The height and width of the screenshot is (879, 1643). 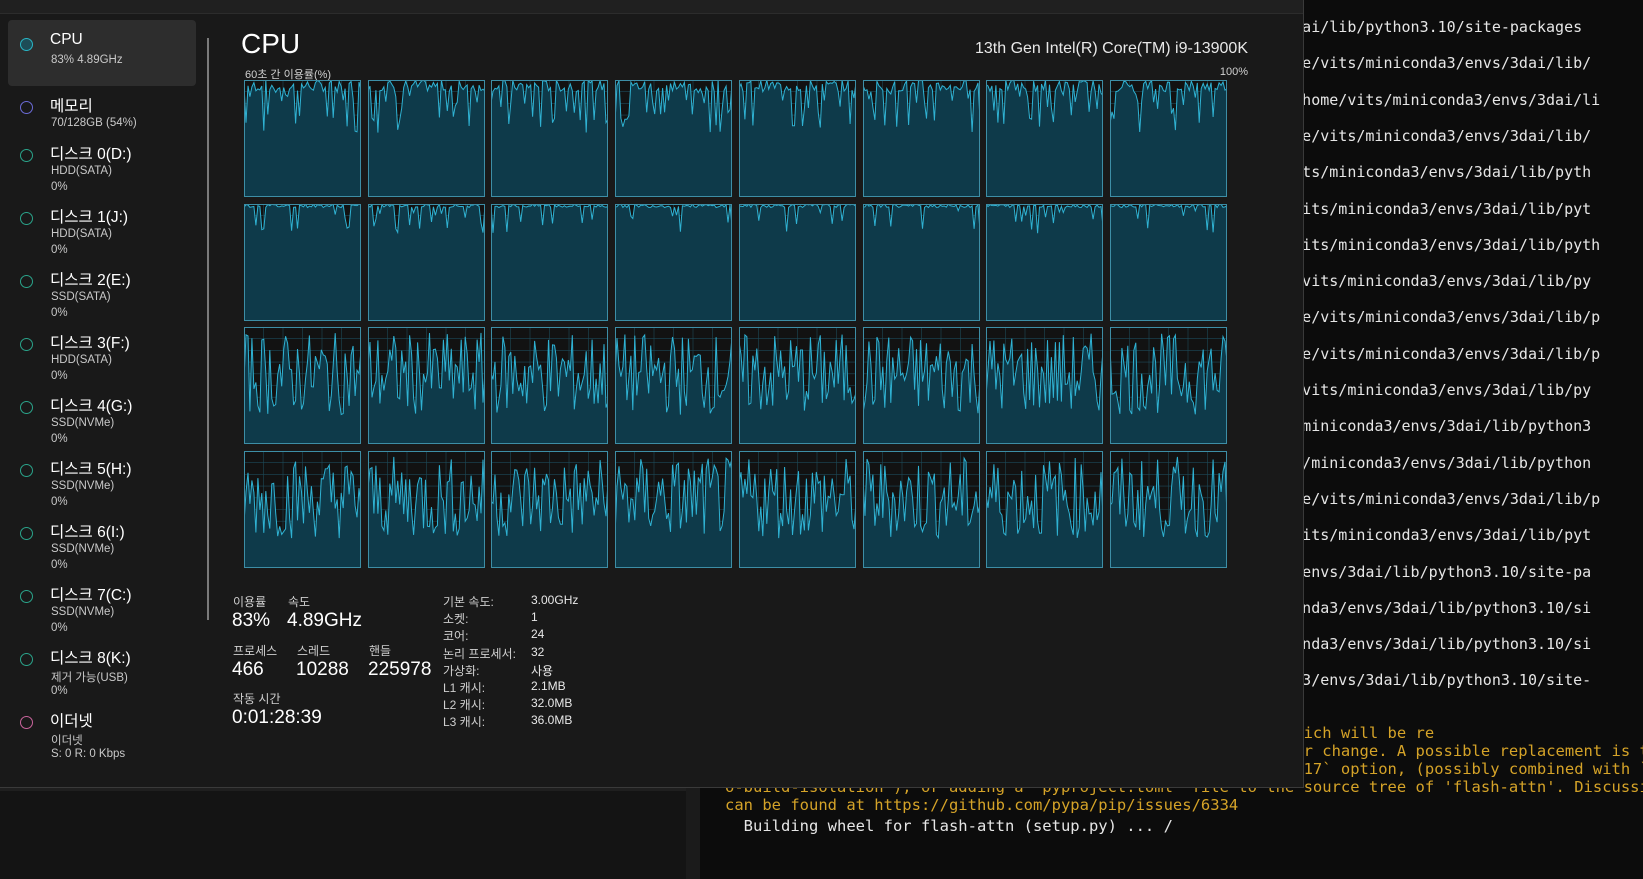 What do you see at coordinates (208, 329) in the screenshot?
I see `sidebar-divider` at bounding box center [208, 329].